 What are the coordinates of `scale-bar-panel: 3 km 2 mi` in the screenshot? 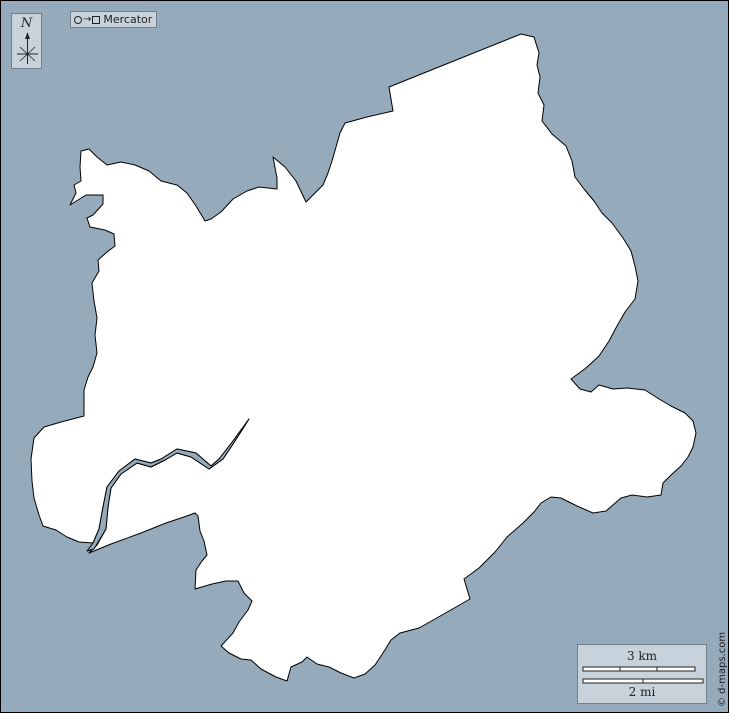 It's located at (642, 674).